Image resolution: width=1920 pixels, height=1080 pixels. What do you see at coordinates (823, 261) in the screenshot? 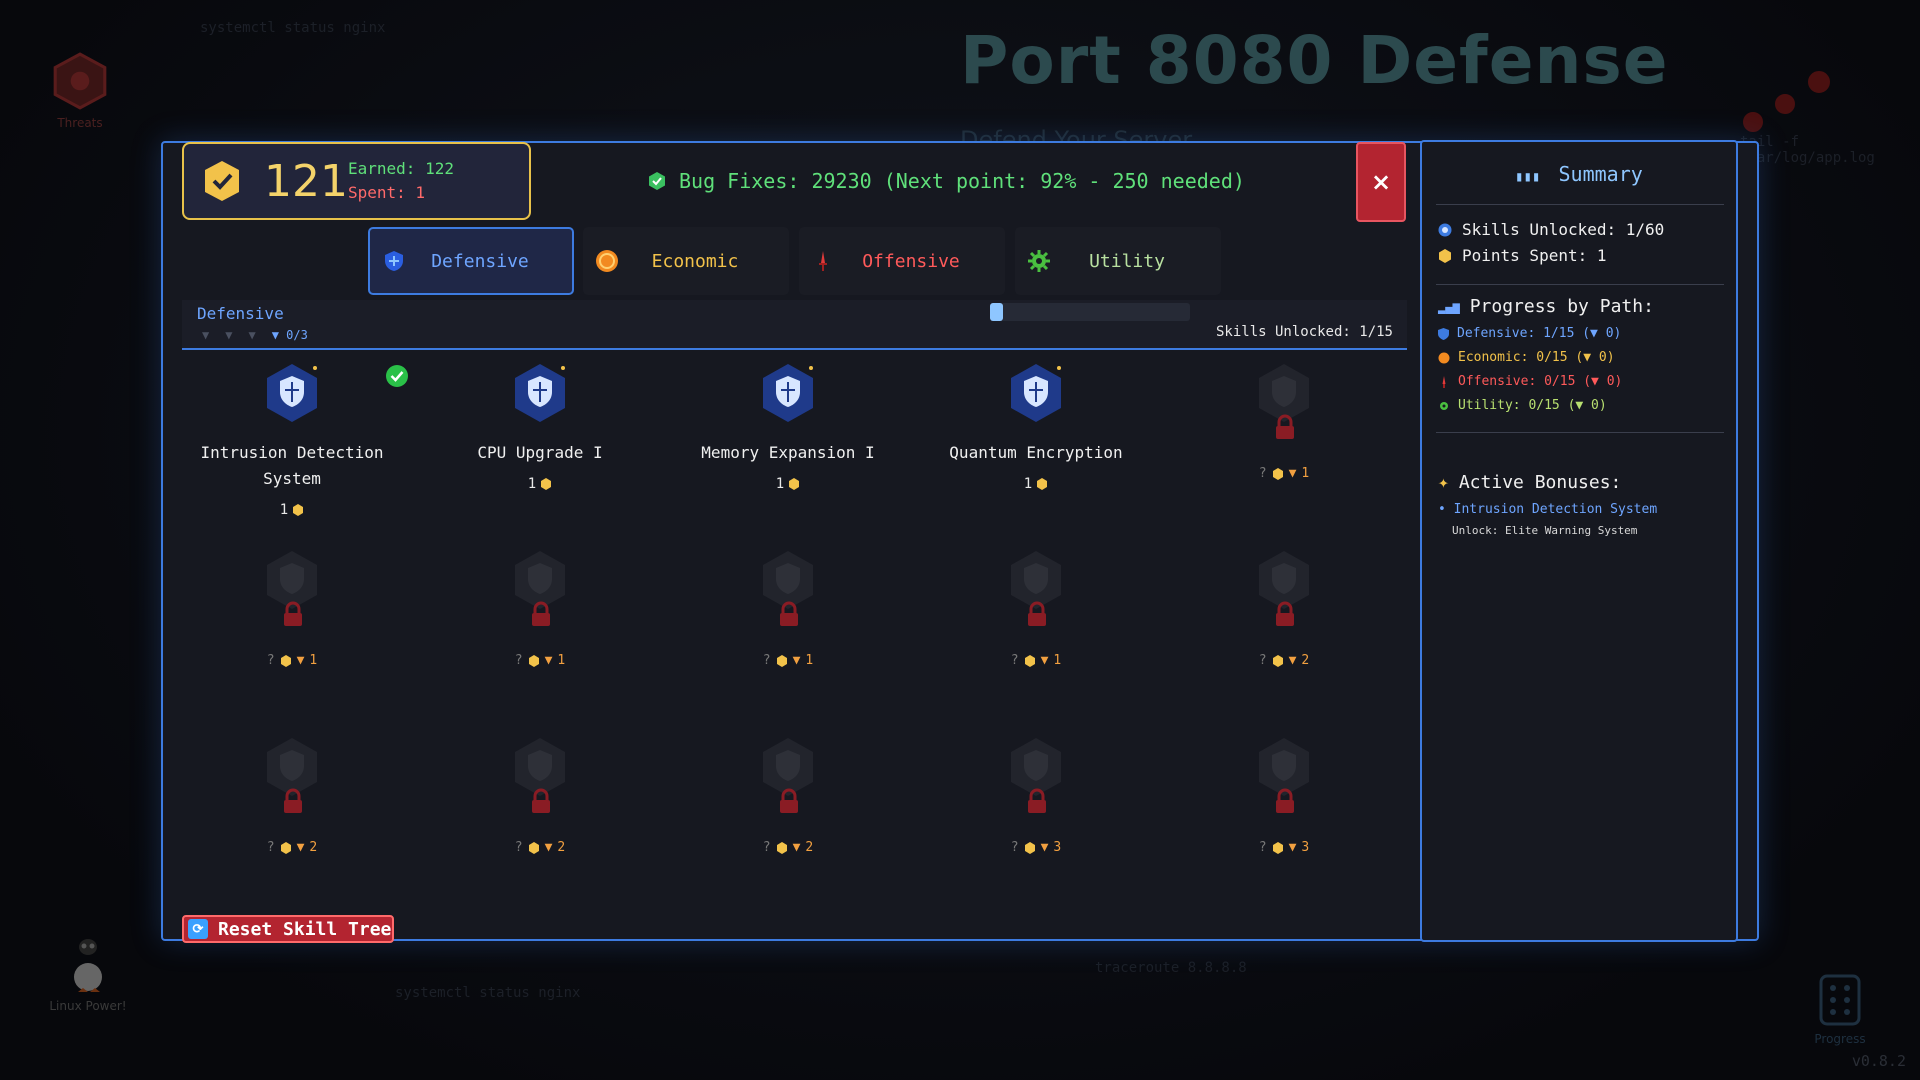
I see `dagger-icon` at bounding box center [823, 261].